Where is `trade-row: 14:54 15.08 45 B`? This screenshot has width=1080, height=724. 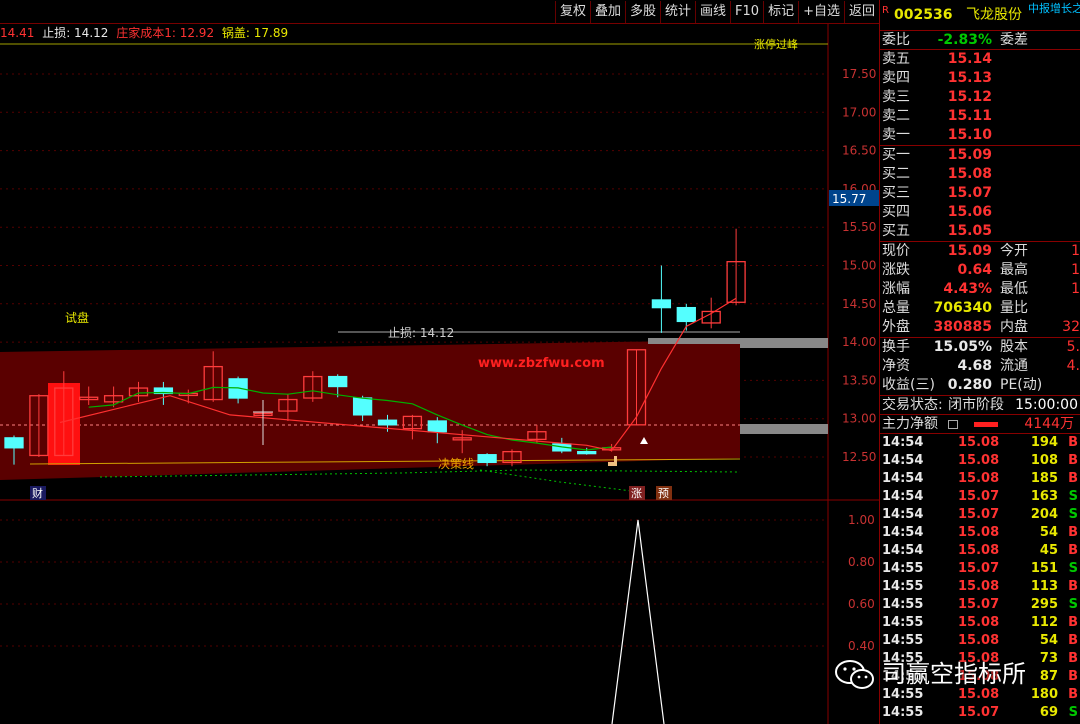
trade-row: 14:54 15.08 45 B is located at coordinates (980, 551).